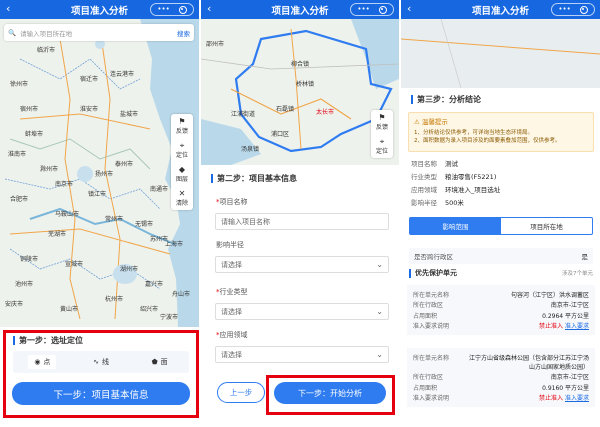 The image size is (600, 427). I want to click on tips-title-text: 温馨提示, so click(434, 122).